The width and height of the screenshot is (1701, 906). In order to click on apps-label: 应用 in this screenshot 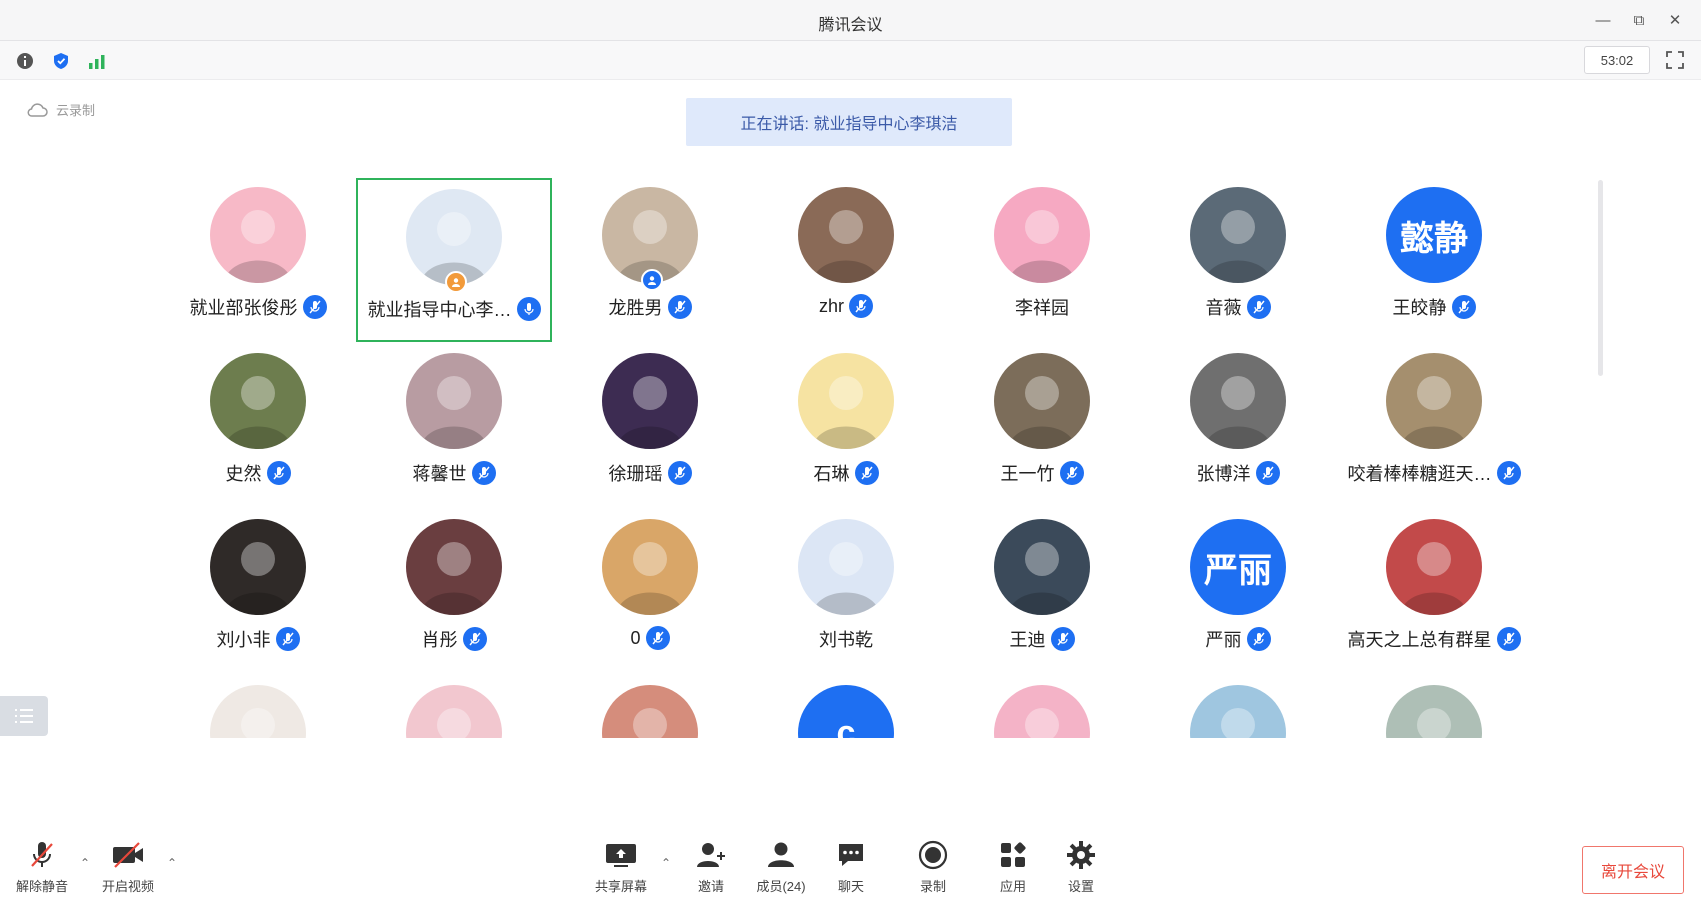, I will do `click(1012, 886)`.